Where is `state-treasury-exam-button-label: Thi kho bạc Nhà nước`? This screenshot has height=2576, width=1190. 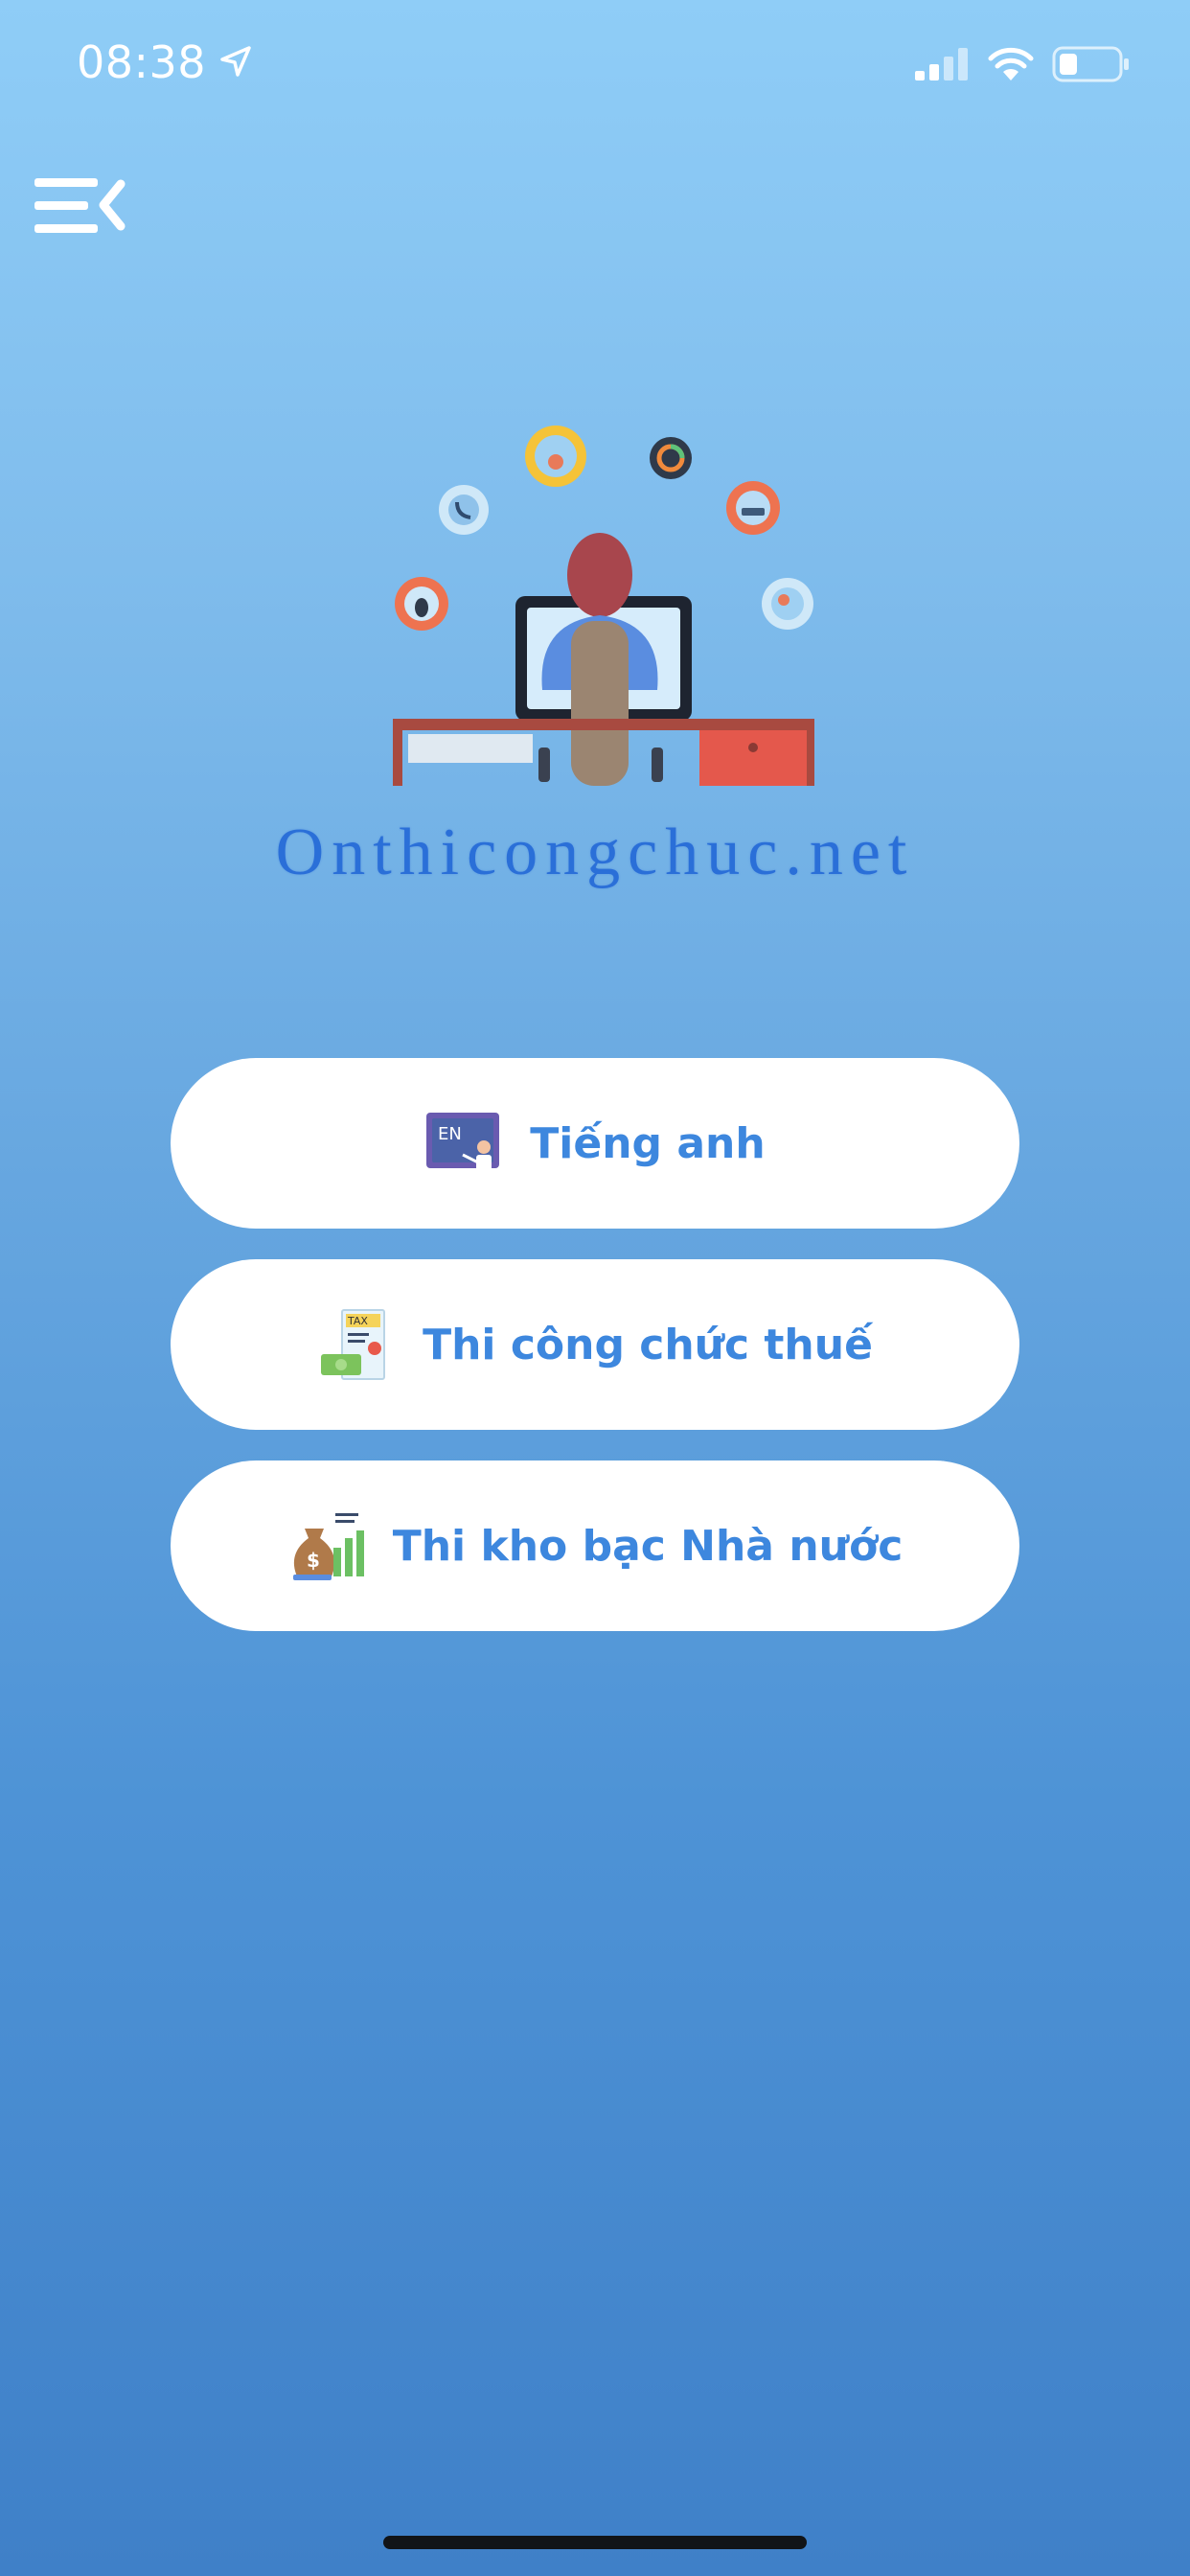
state-treasury-exam-button-label: Thi kho bạc Nhà nước is located at coordinates (648, 1546).